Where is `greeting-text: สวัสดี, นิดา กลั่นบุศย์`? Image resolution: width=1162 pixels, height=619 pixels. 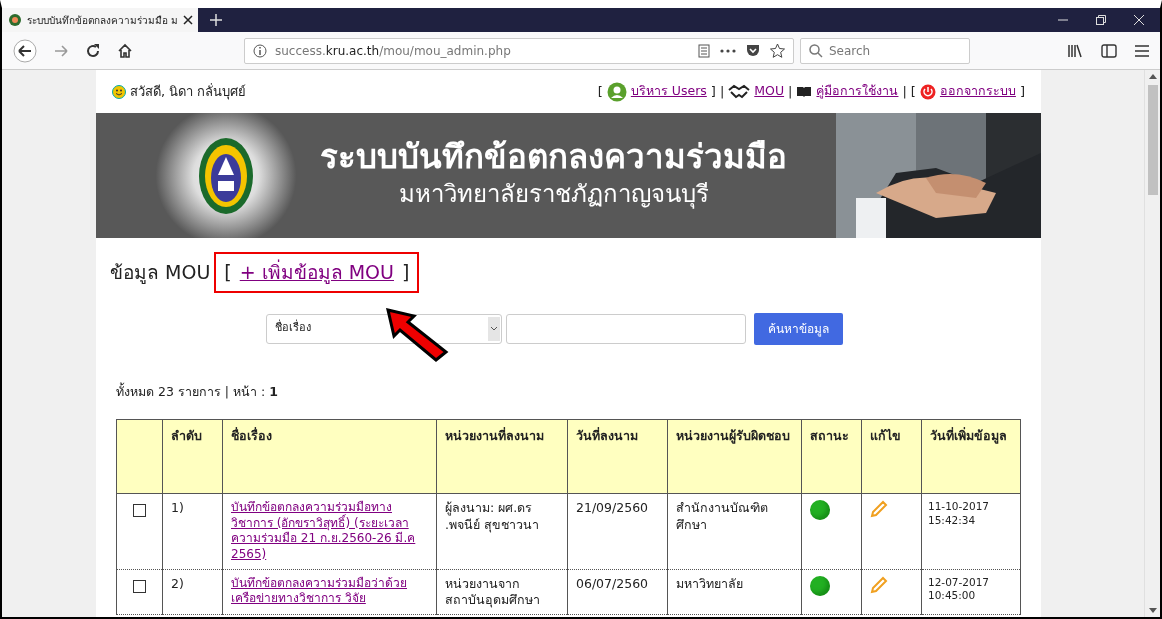 greeting-text: สวัสดี, นิดา กลั่นบุศย์ is located at coordinates (188, 92).